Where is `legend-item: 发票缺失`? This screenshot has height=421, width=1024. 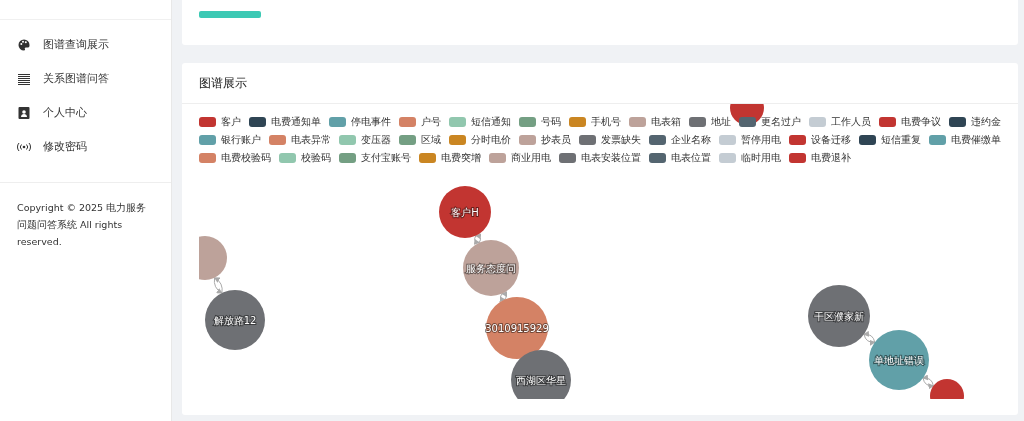
legend-item: 发票缺失 is located at coordinates (610, 140).